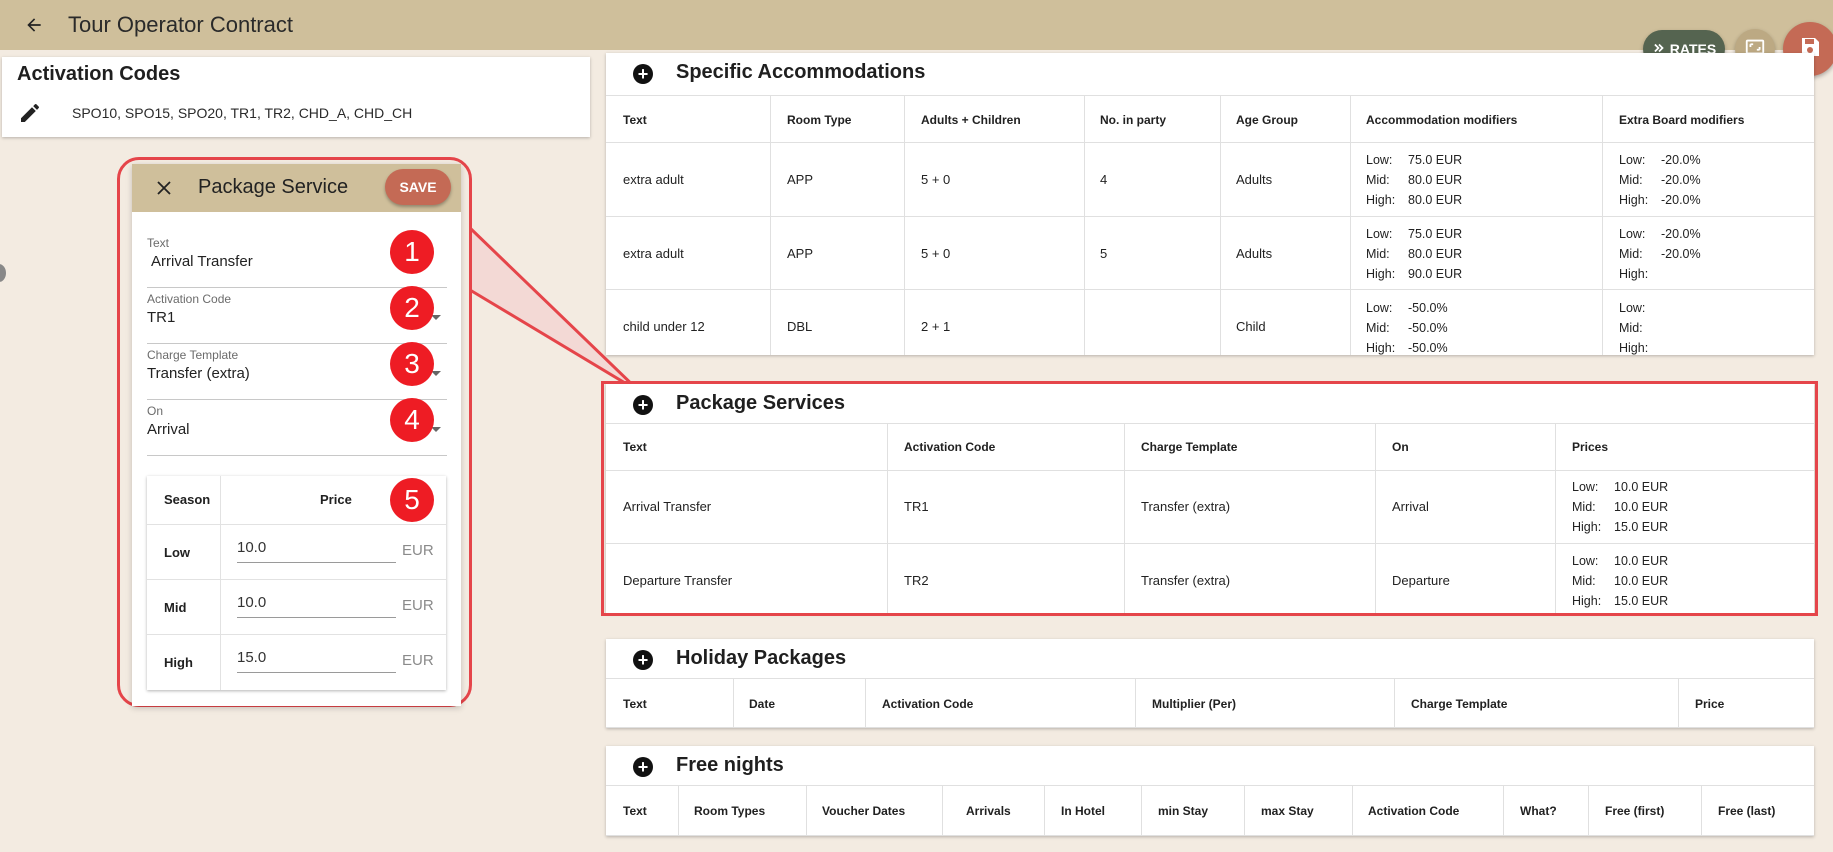 This screenshot has height=852, width=1833. What do you see at coordinates (316, 659) in the screenshot?
I see `price-high-input: 15.0` at bounding box center [316, 659].